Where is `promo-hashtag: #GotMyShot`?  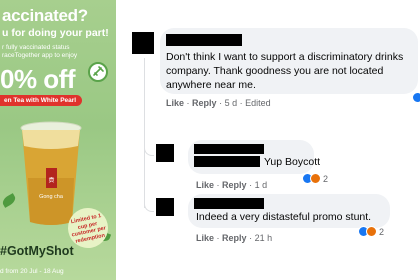
promo-hashtag: #GotMyShot is located at coordinates (37, 251).